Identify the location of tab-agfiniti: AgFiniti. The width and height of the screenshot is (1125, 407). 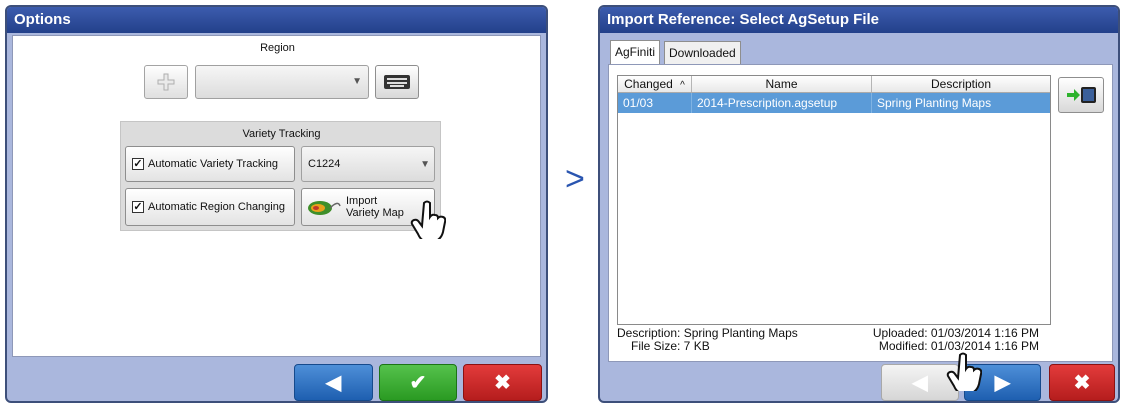
(635, 52).